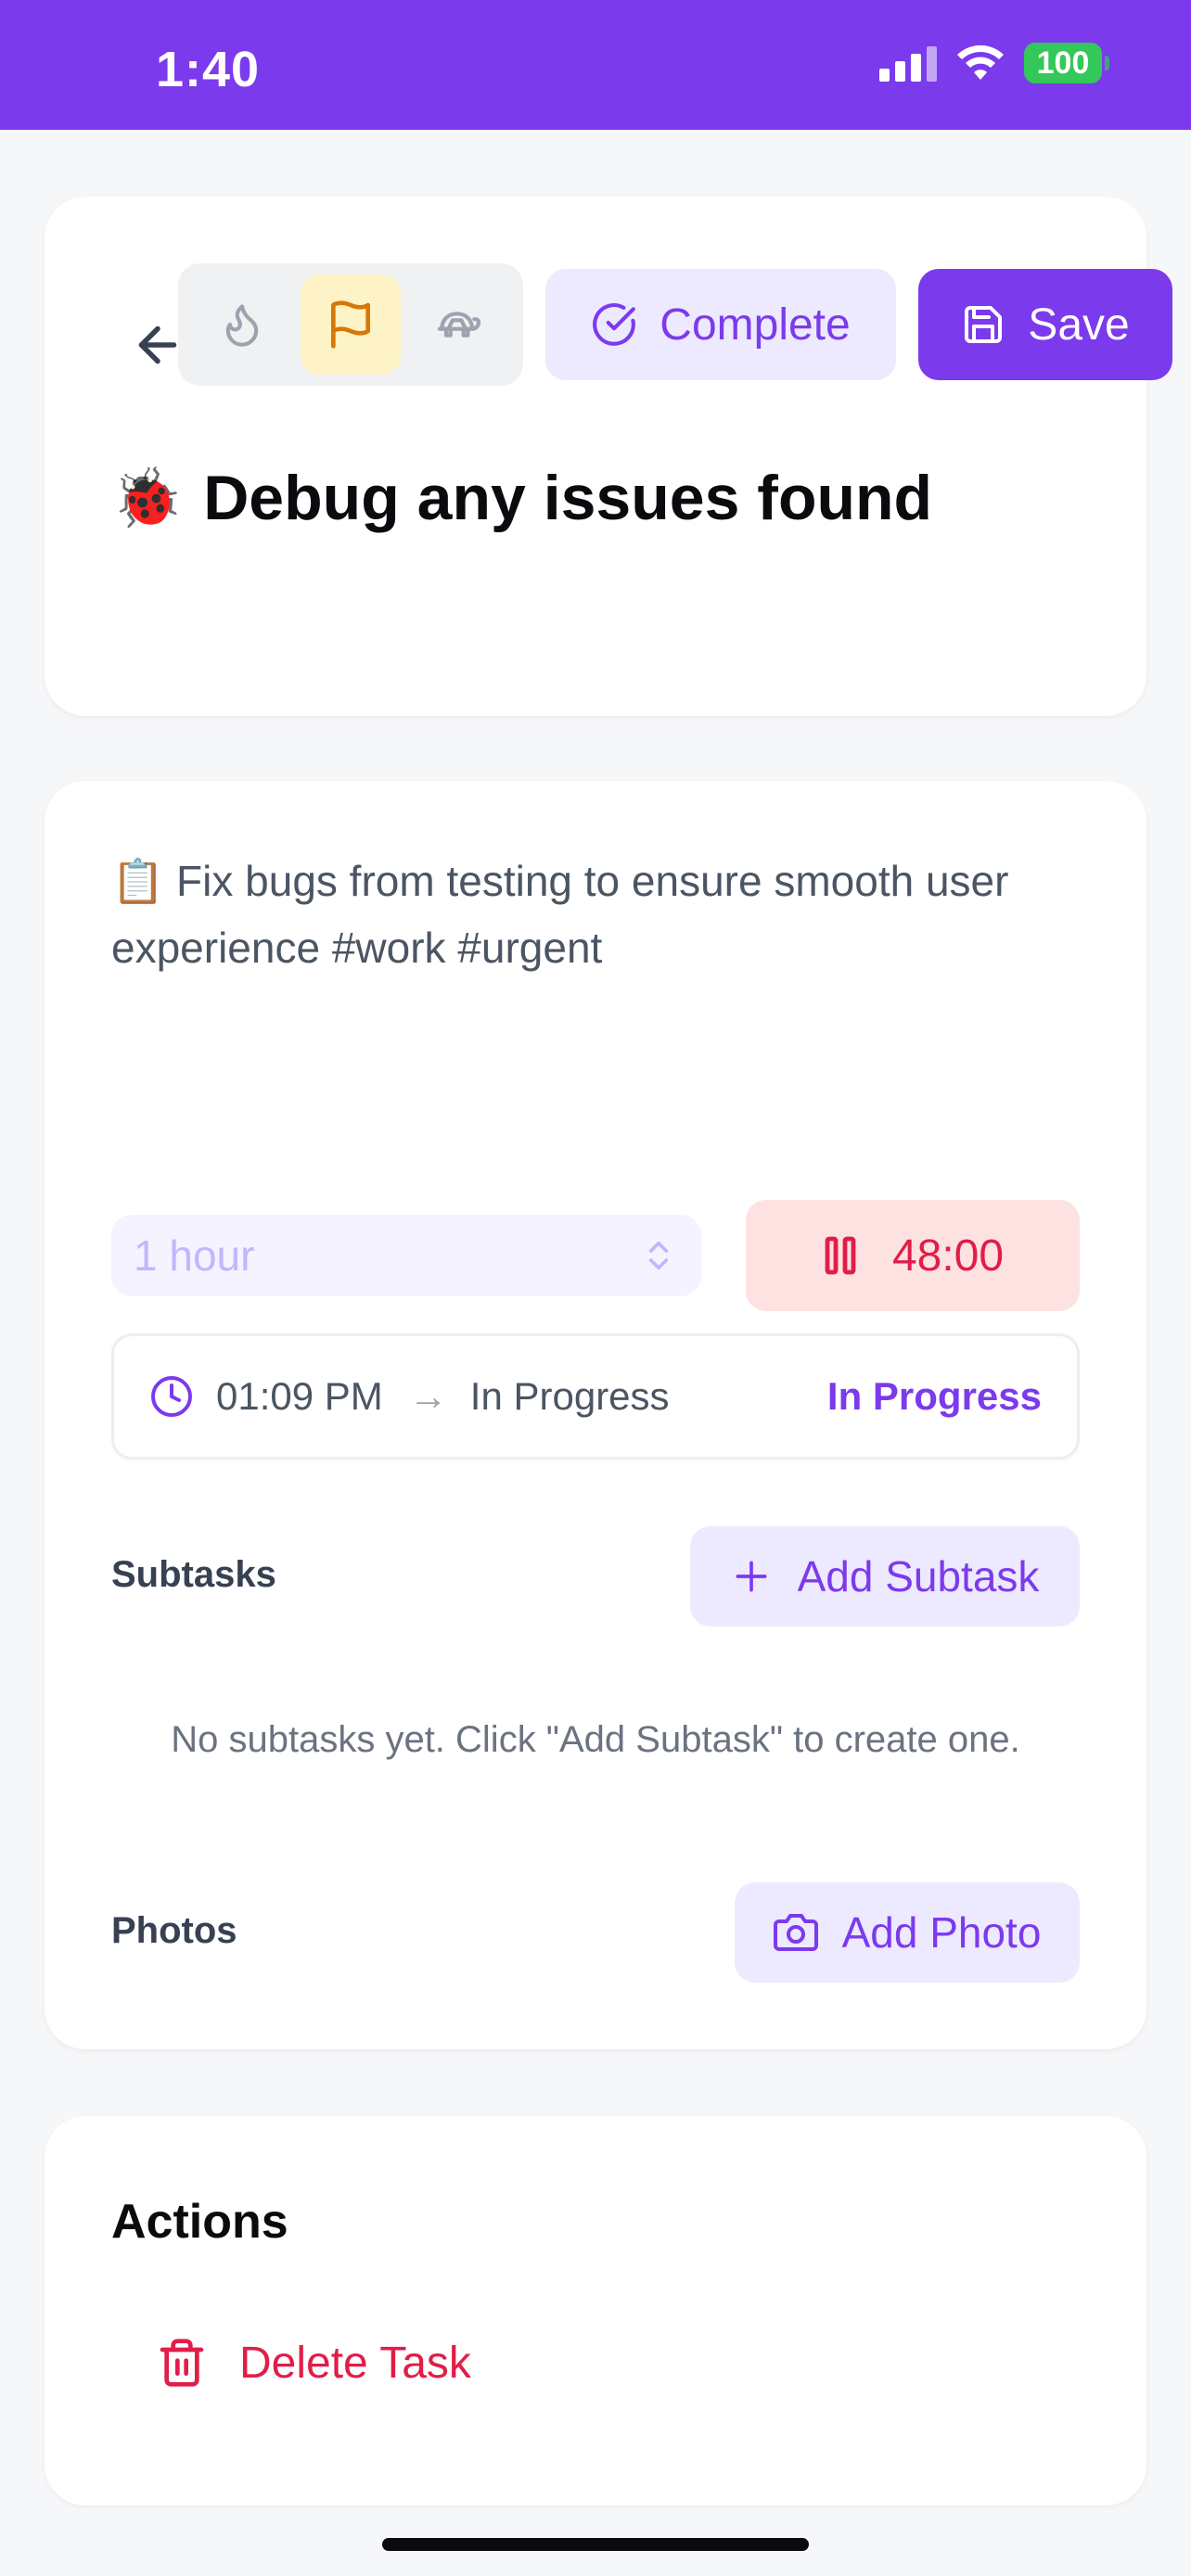 Image resolution: width=1191 pixels, height=2576 pixels. Describe the element at coordinates (755, 325) in the screenshot. I see `complete-label: Complete` at that location.